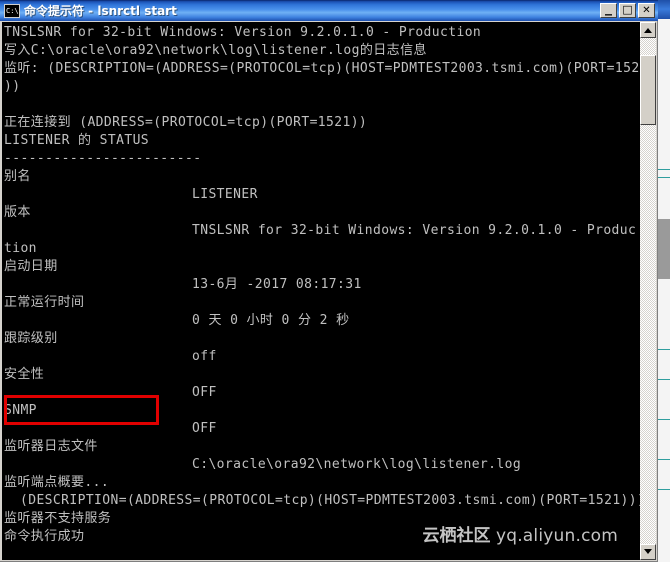  I want to click on scroll-down-button, so click(648, 552).